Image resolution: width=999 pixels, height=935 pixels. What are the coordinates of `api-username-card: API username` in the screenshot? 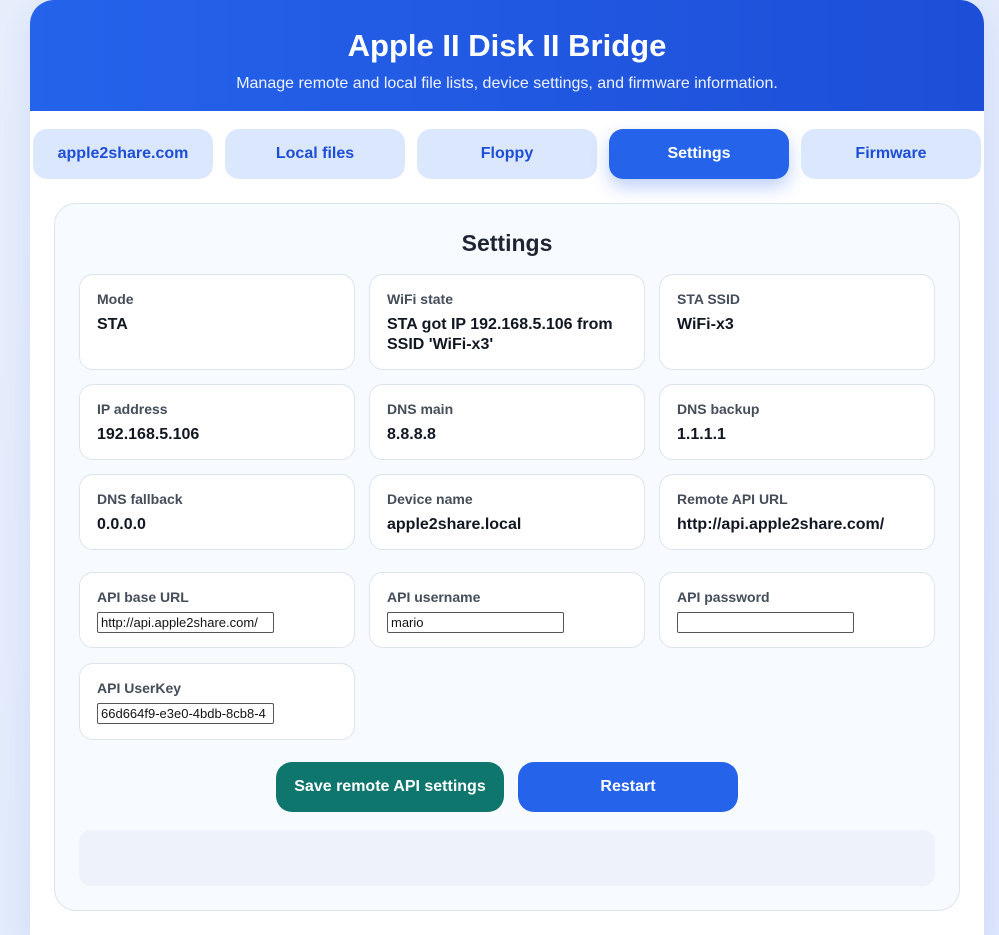 It's located at (507, 610).